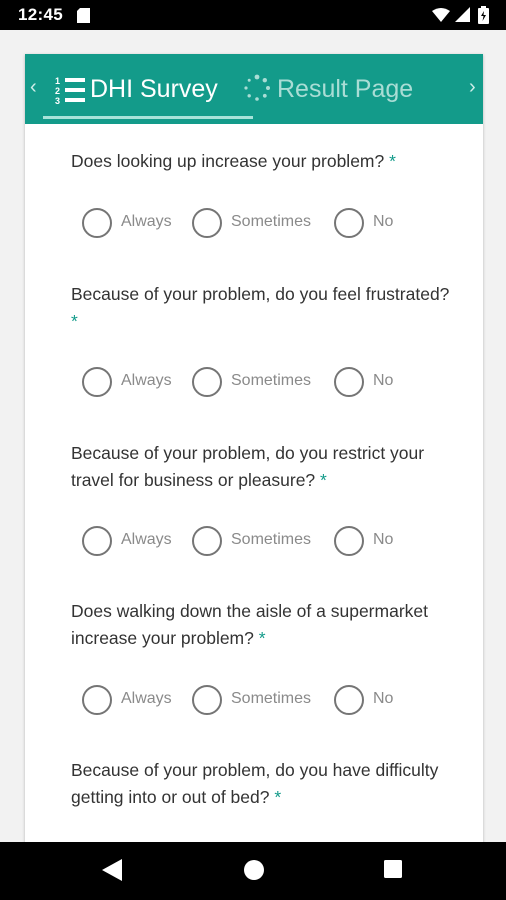 This screenshot has width=506, height=900. Describe the element at coordinates (472, 87) in the screenshot. I see `tab-scroll-right-arrow: ›` at that location.